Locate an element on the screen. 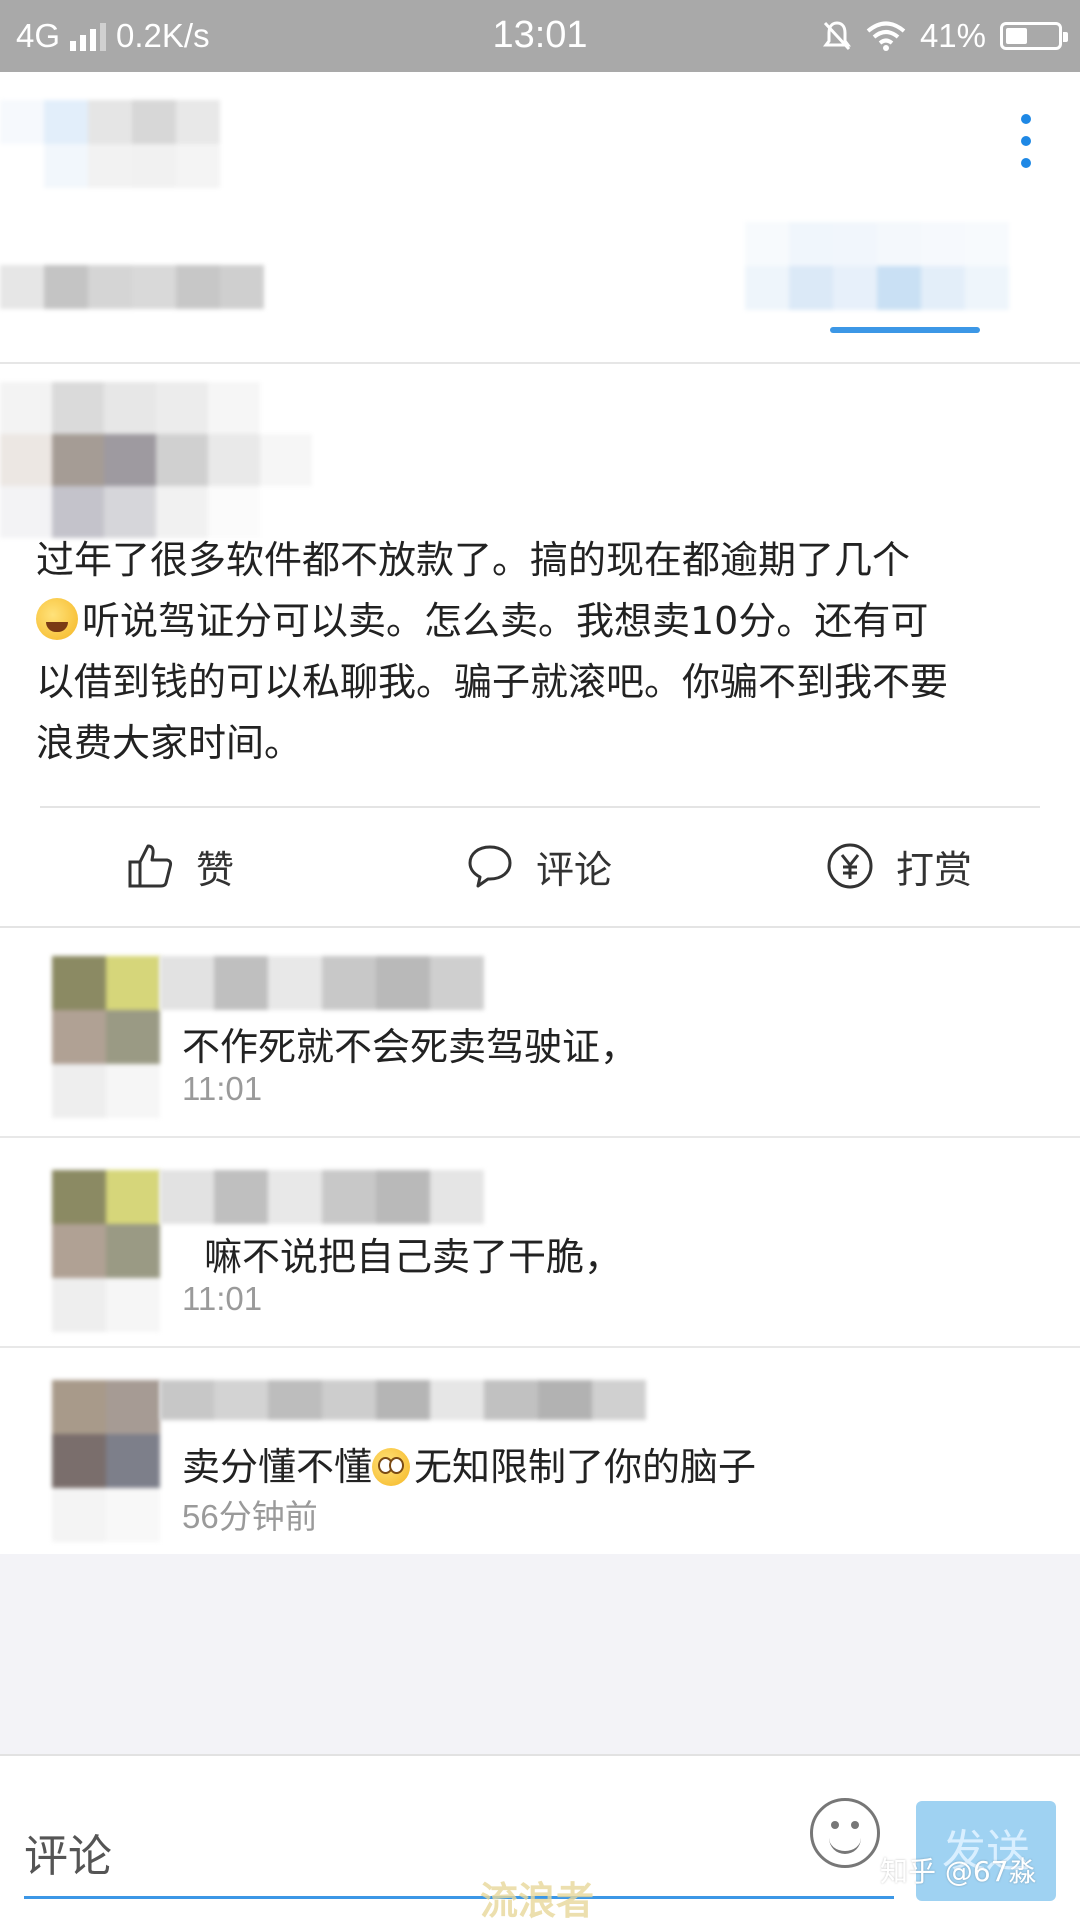 The image size is (1080, 1925). status-bar: 4G 0.2K/s 13:01 41% is located at coordinates (540, 36).